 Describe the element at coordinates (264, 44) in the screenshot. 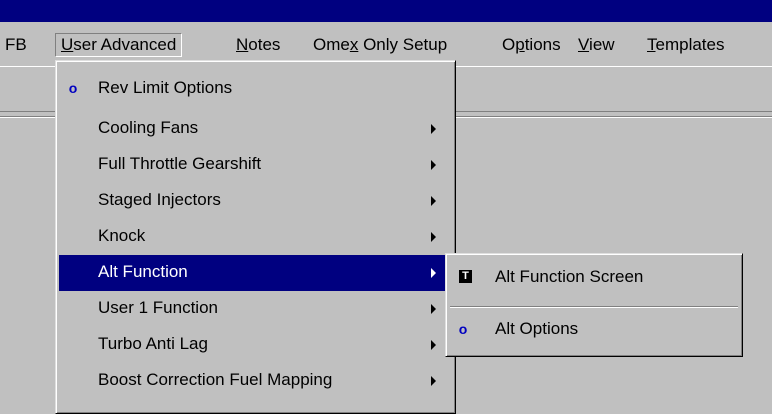

I see `menu-notes-label: otes` at that location.